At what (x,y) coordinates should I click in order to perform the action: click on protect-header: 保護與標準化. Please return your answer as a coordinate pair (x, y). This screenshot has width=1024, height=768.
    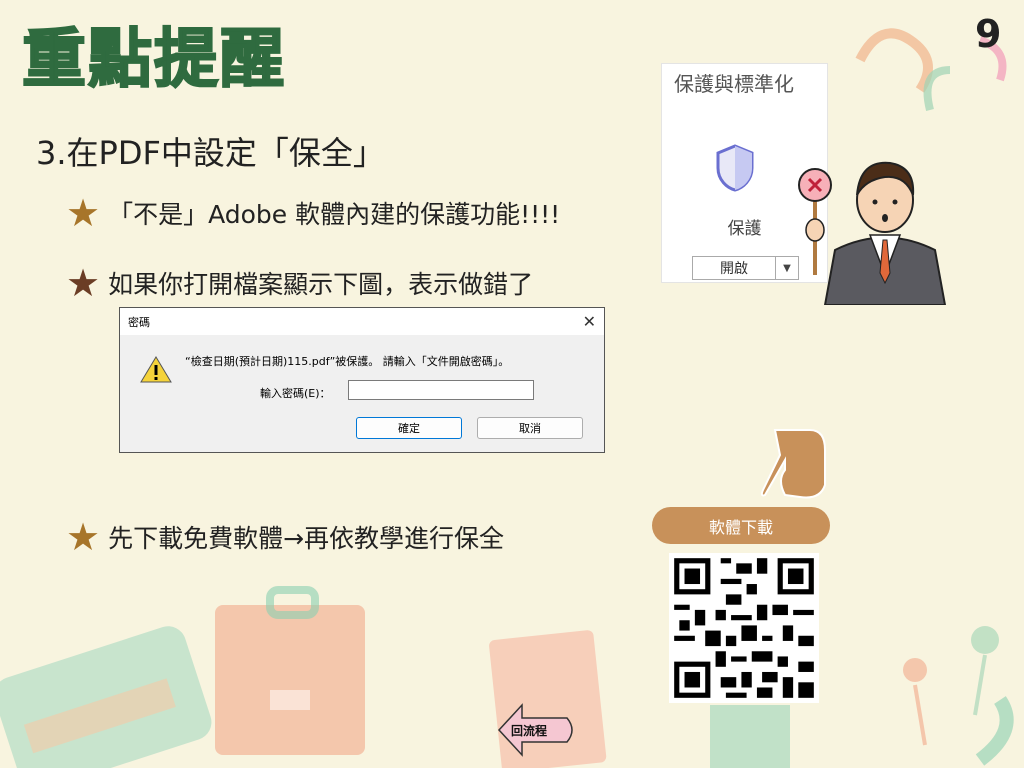
    Looking at the image, I should click on (734, 84).